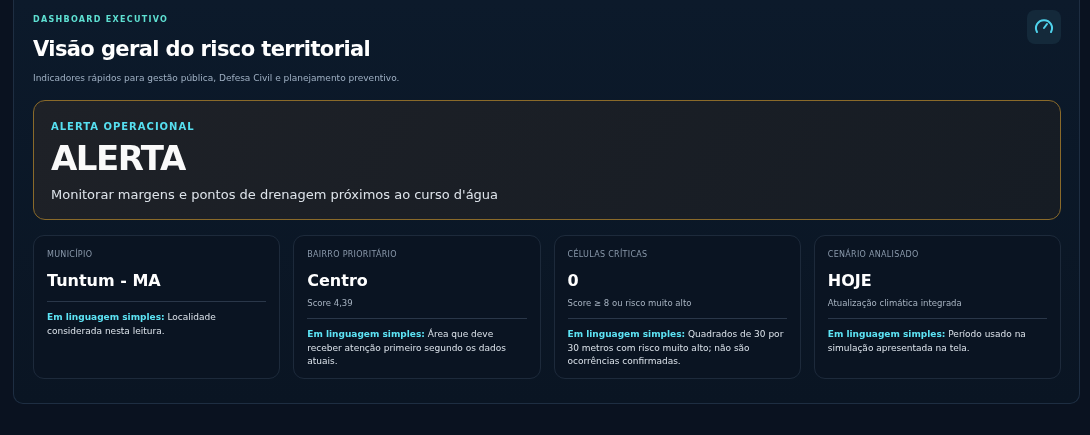 The image size is (1090, 435). Describe the element at coordinates (407, 348) in the screenshot. I see `indicator-note: Em linguagem simples: Área que deve receber atenção primeiro segundo os dados atuais.` at that location.